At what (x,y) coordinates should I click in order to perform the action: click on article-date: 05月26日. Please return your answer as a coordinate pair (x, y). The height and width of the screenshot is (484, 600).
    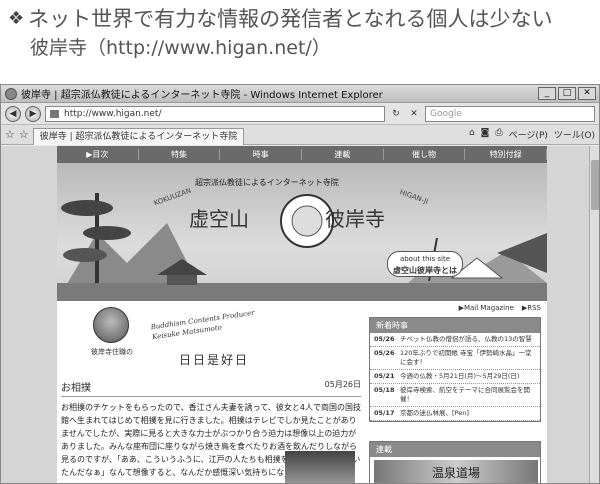
    Looking at the image, I should click on (342, 384).